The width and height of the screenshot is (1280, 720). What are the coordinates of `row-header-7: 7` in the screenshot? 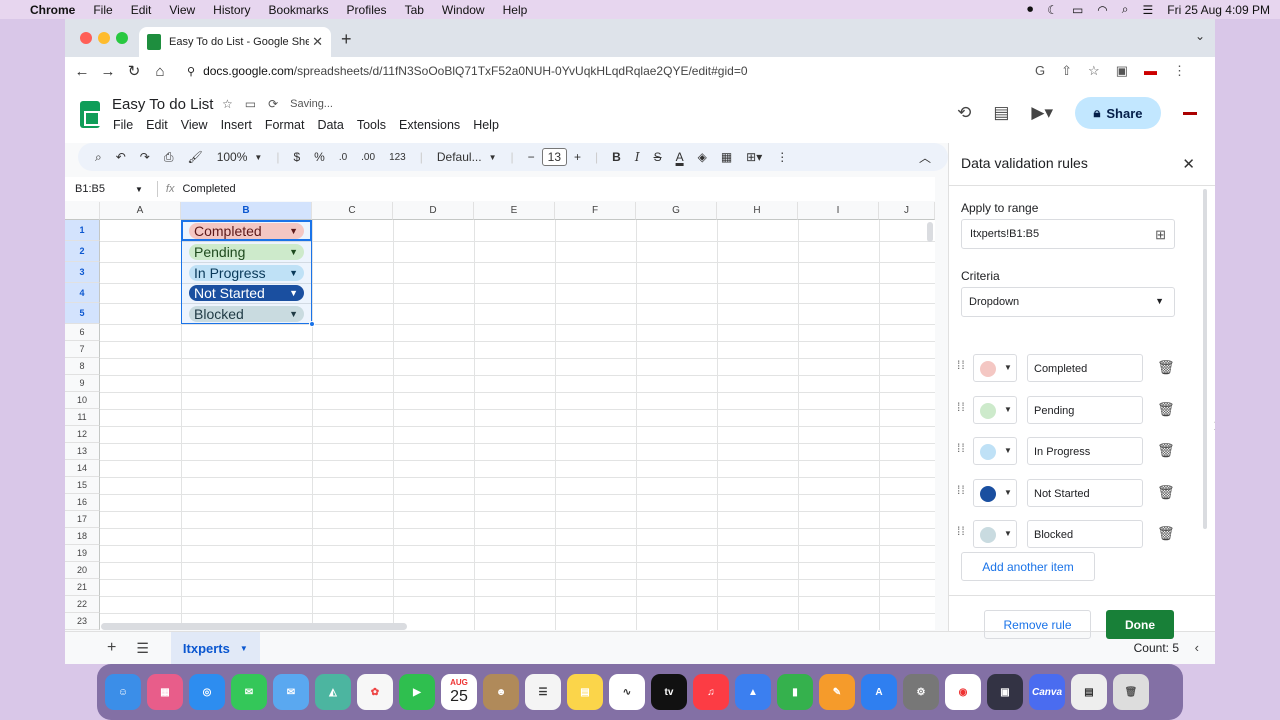 It's located at (82, 349).